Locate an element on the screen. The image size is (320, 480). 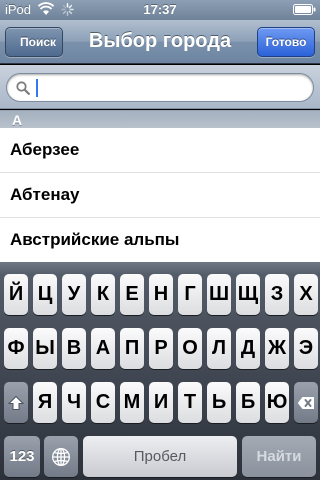
key: Ч is located at coordinates (74, 402).